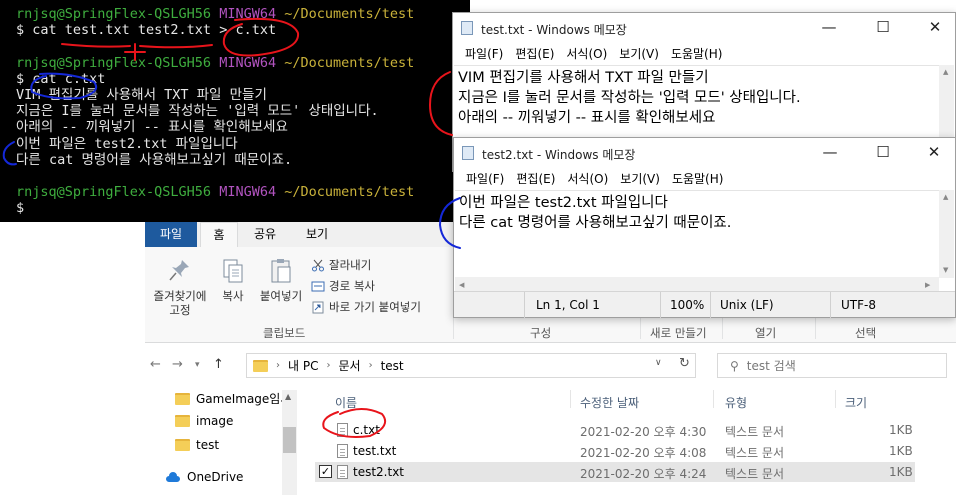  Describe the element at coordinates (392, 366) in the screenshot. I see `breadcrumb-test: test` at that location.